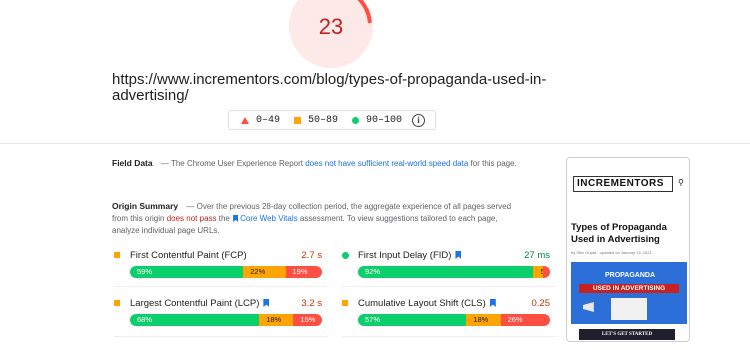 Image resolution: width=750 pixels, height=350 pixels. What do you see at coordinates (538, 272) in the screenshot?
I see `average-segment: 5%` at bounding box center [538, 272].